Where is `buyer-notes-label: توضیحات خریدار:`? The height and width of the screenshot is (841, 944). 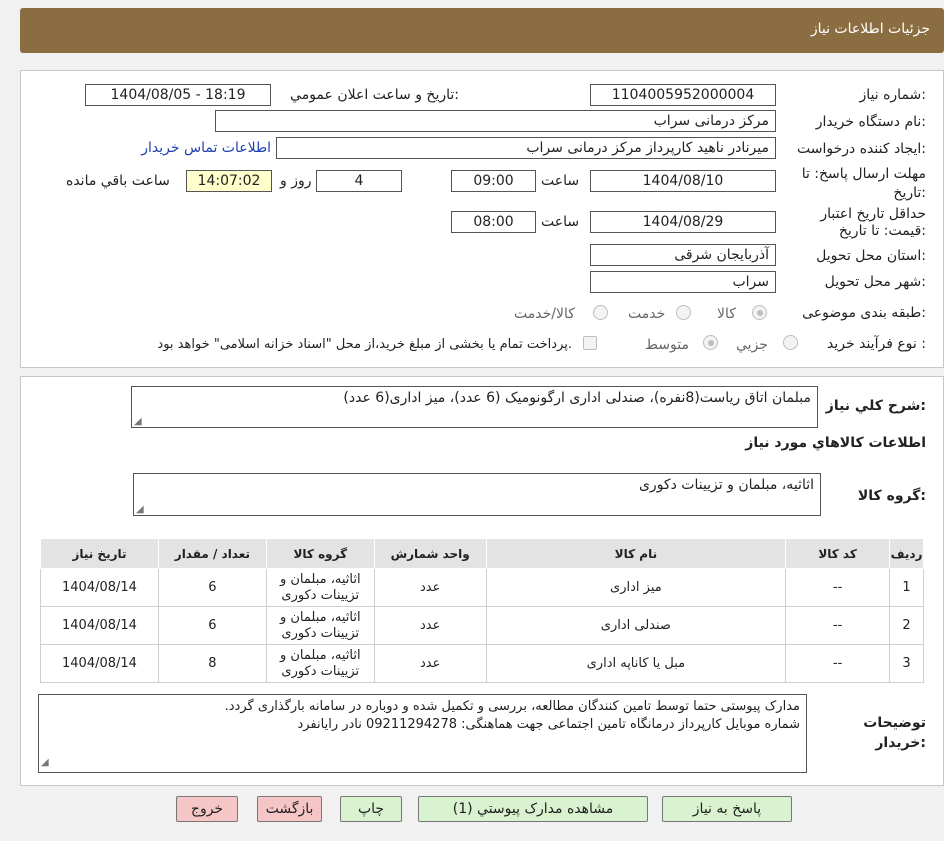 buyer-notes-label: توضیحات خریدار: is located at coordinates (894, 733).